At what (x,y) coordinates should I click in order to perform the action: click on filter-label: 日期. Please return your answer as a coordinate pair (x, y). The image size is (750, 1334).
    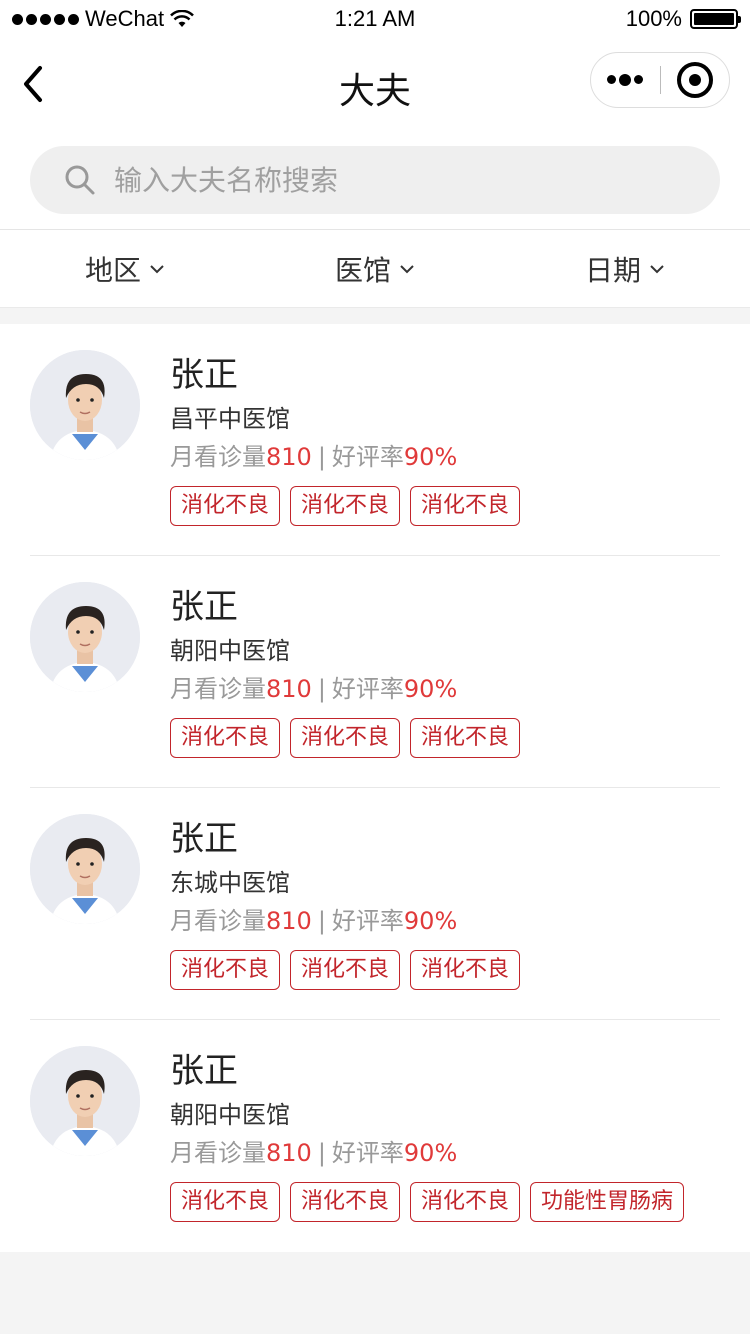
    Looking at the image, I should click on (612, 270).